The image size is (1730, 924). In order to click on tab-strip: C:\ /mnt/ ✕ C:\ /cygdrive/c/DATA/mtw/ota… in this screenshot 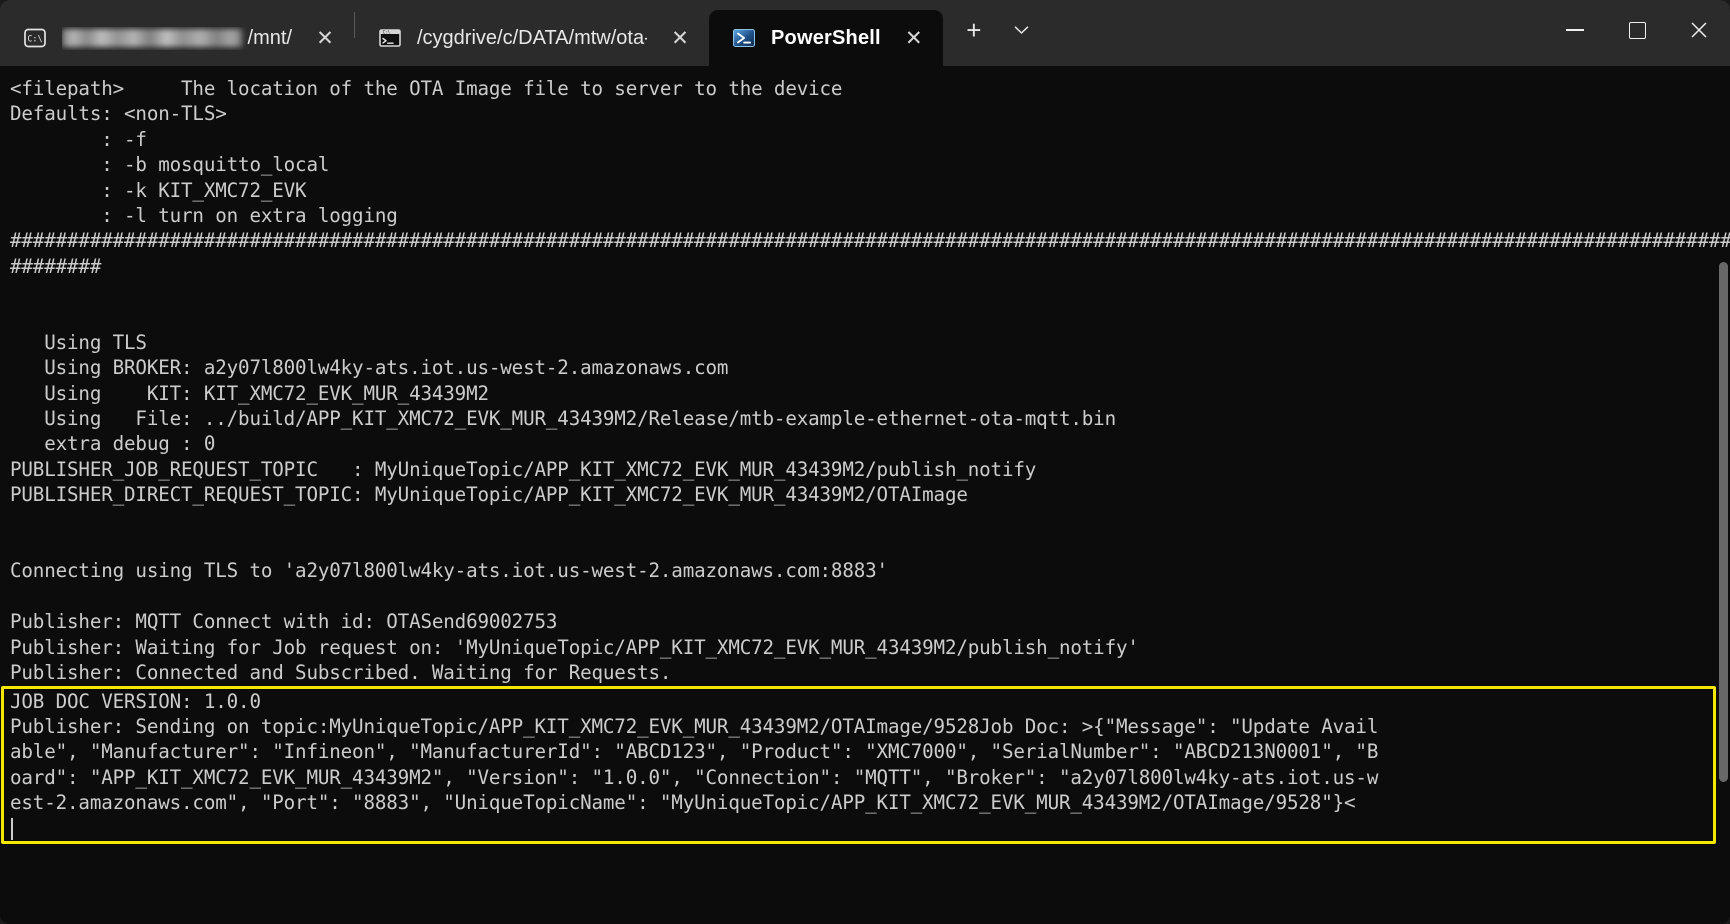, I will do `click(471, 33)`.